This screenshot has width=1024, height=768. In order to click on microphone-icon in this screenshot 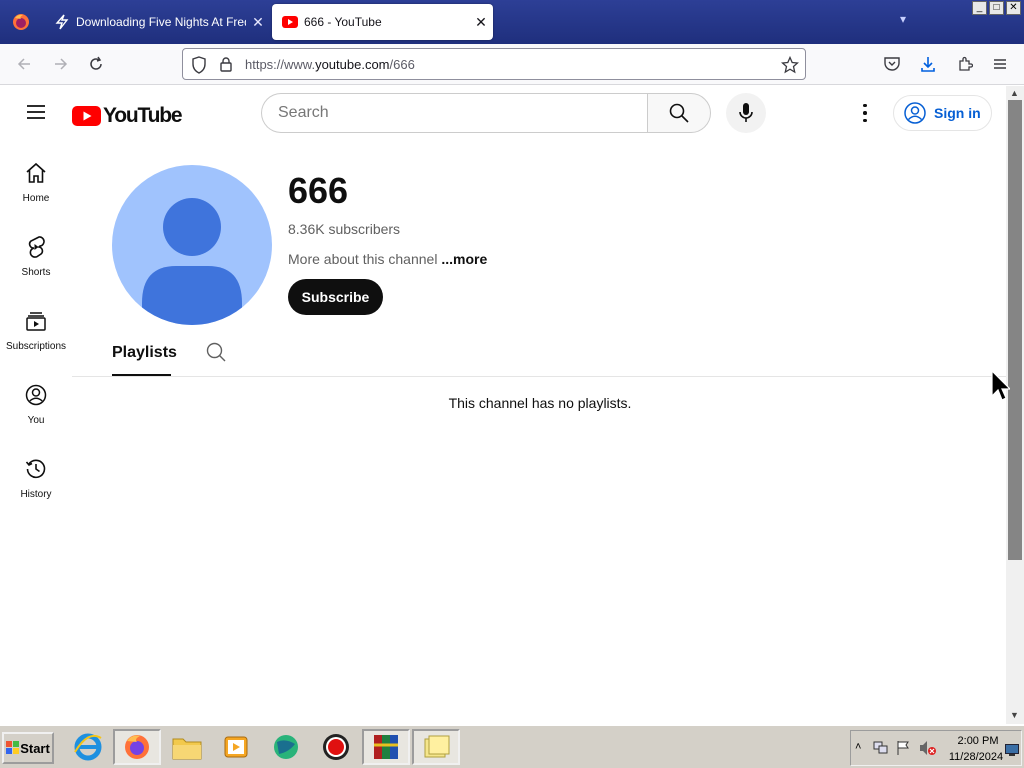, I will do `click(746, 112)`.